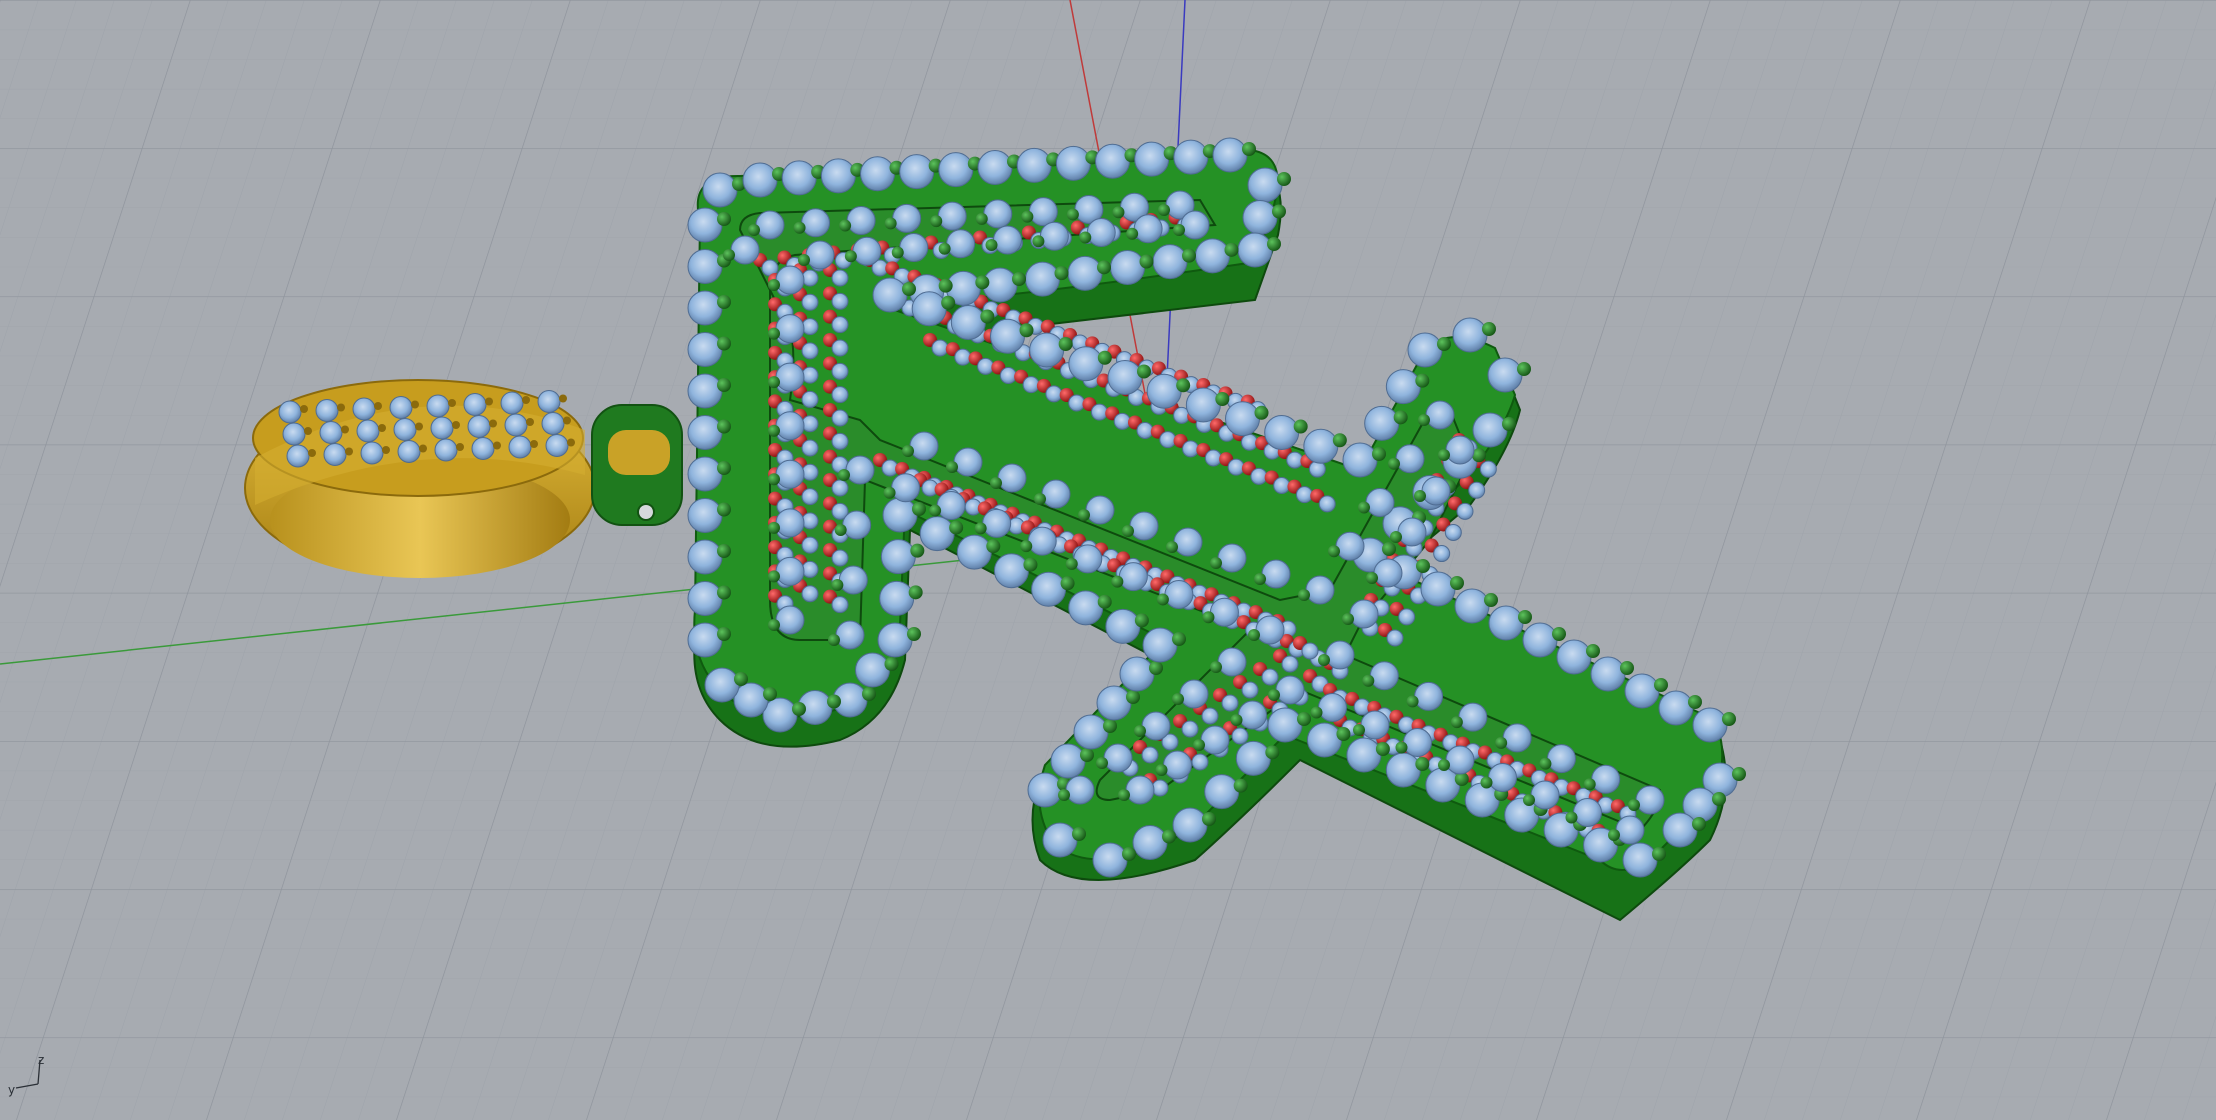  Describe the element at coordinates (27, 1086) in the screenshot. I see `axis-widget-y-line` at that location.